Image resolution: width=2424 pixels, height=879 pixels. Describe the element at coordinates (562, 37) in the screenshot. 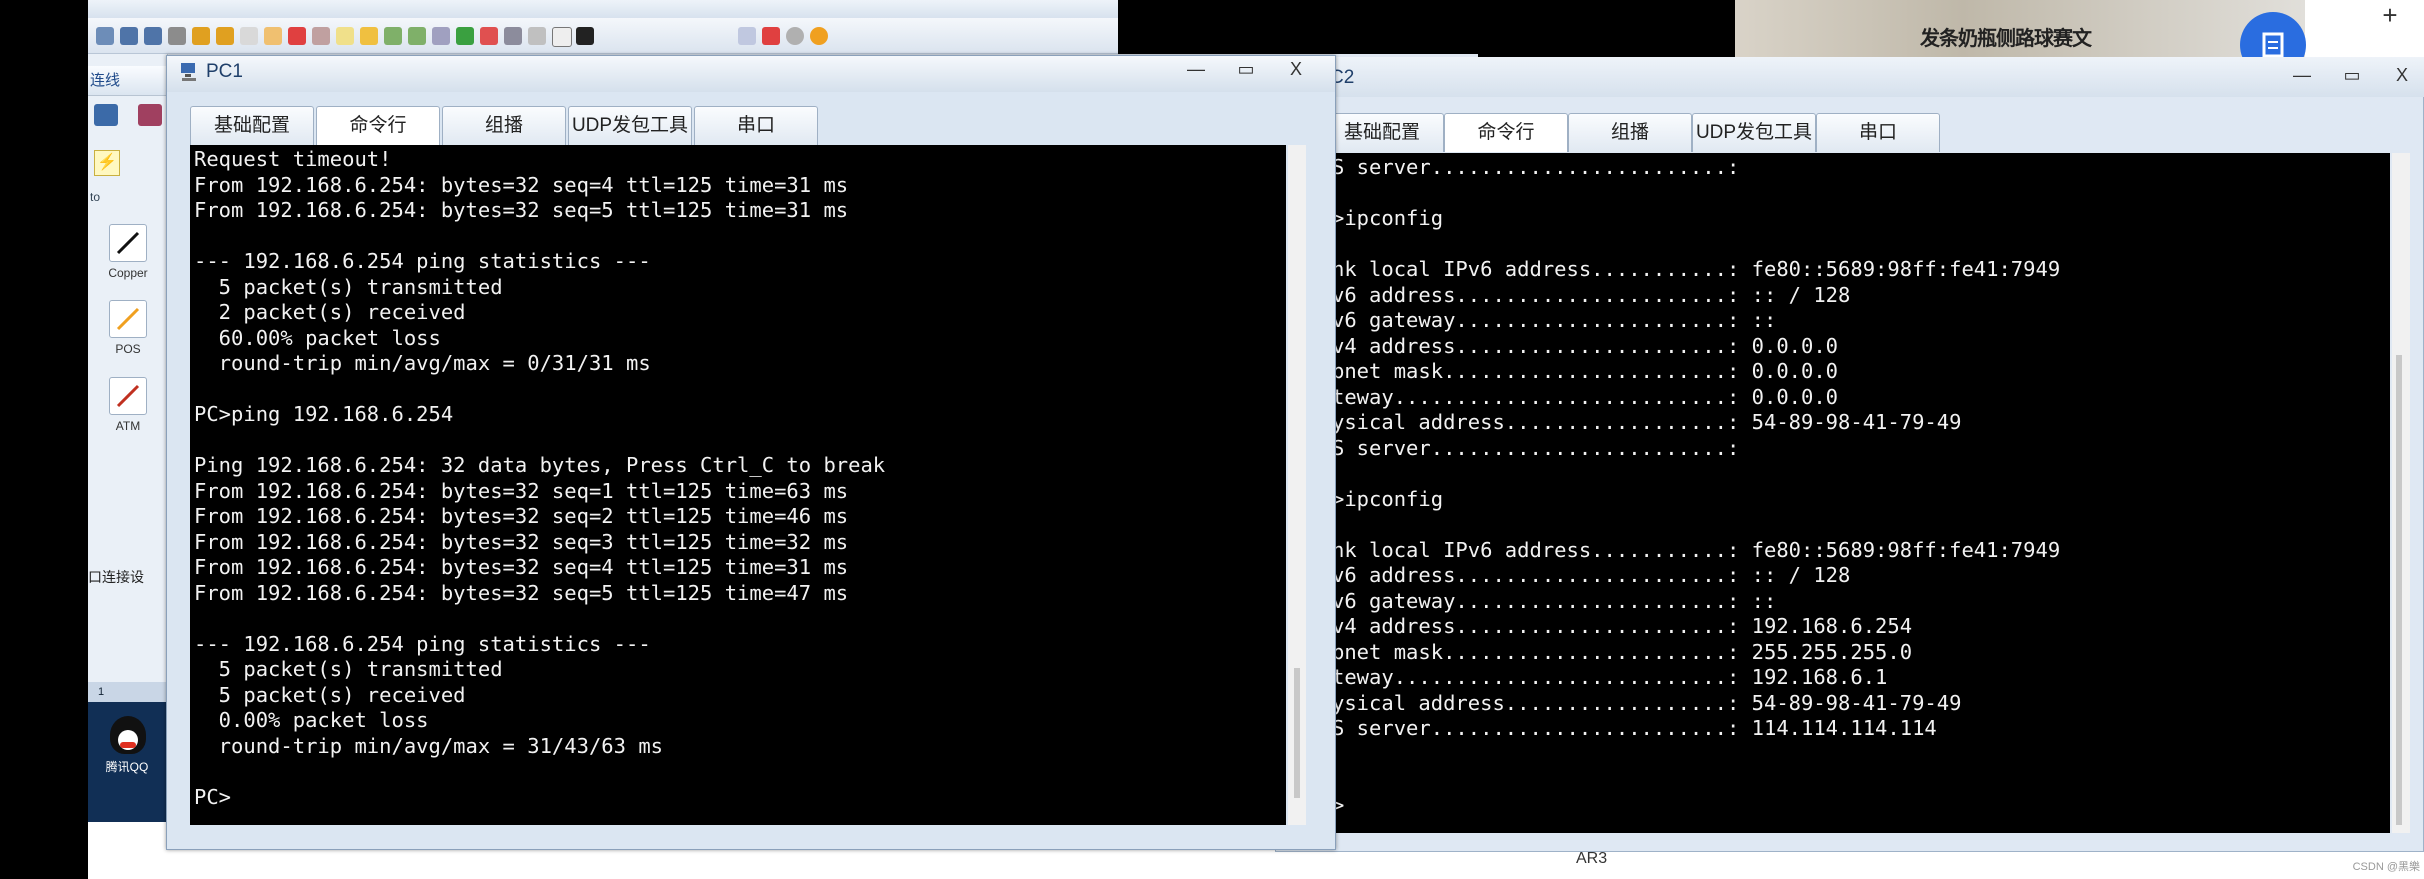

I see `window-icon` at that location.